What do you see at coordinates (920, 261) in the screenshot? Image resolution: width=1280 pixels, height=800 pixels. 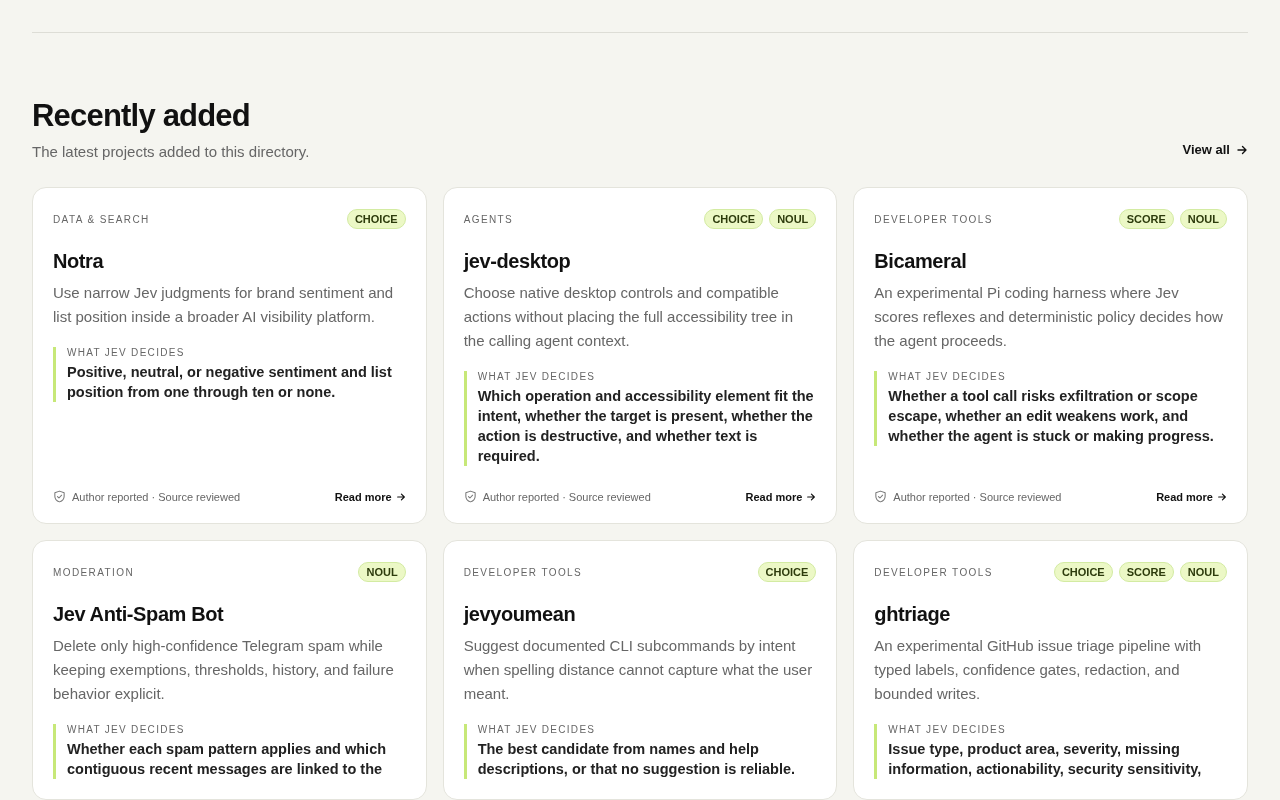 I see `project-title: Bicameral` at bounding box center [920, 261].